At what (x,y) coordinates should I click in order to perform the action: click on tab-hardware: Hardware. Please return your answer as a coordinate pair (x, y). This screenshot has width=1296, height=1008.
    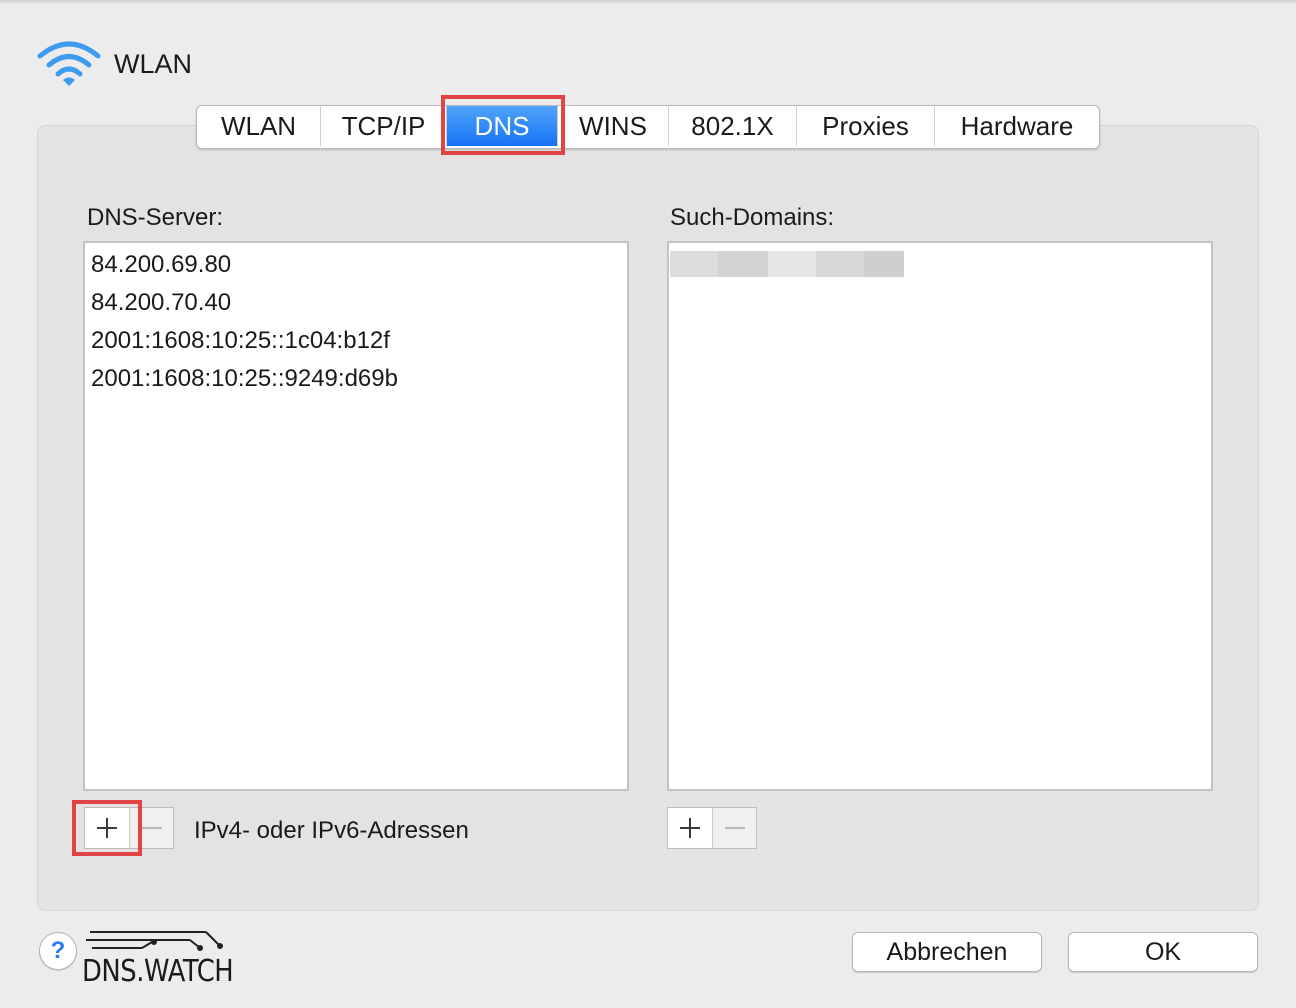
    Looking at the image, I should click on (1017, 126).